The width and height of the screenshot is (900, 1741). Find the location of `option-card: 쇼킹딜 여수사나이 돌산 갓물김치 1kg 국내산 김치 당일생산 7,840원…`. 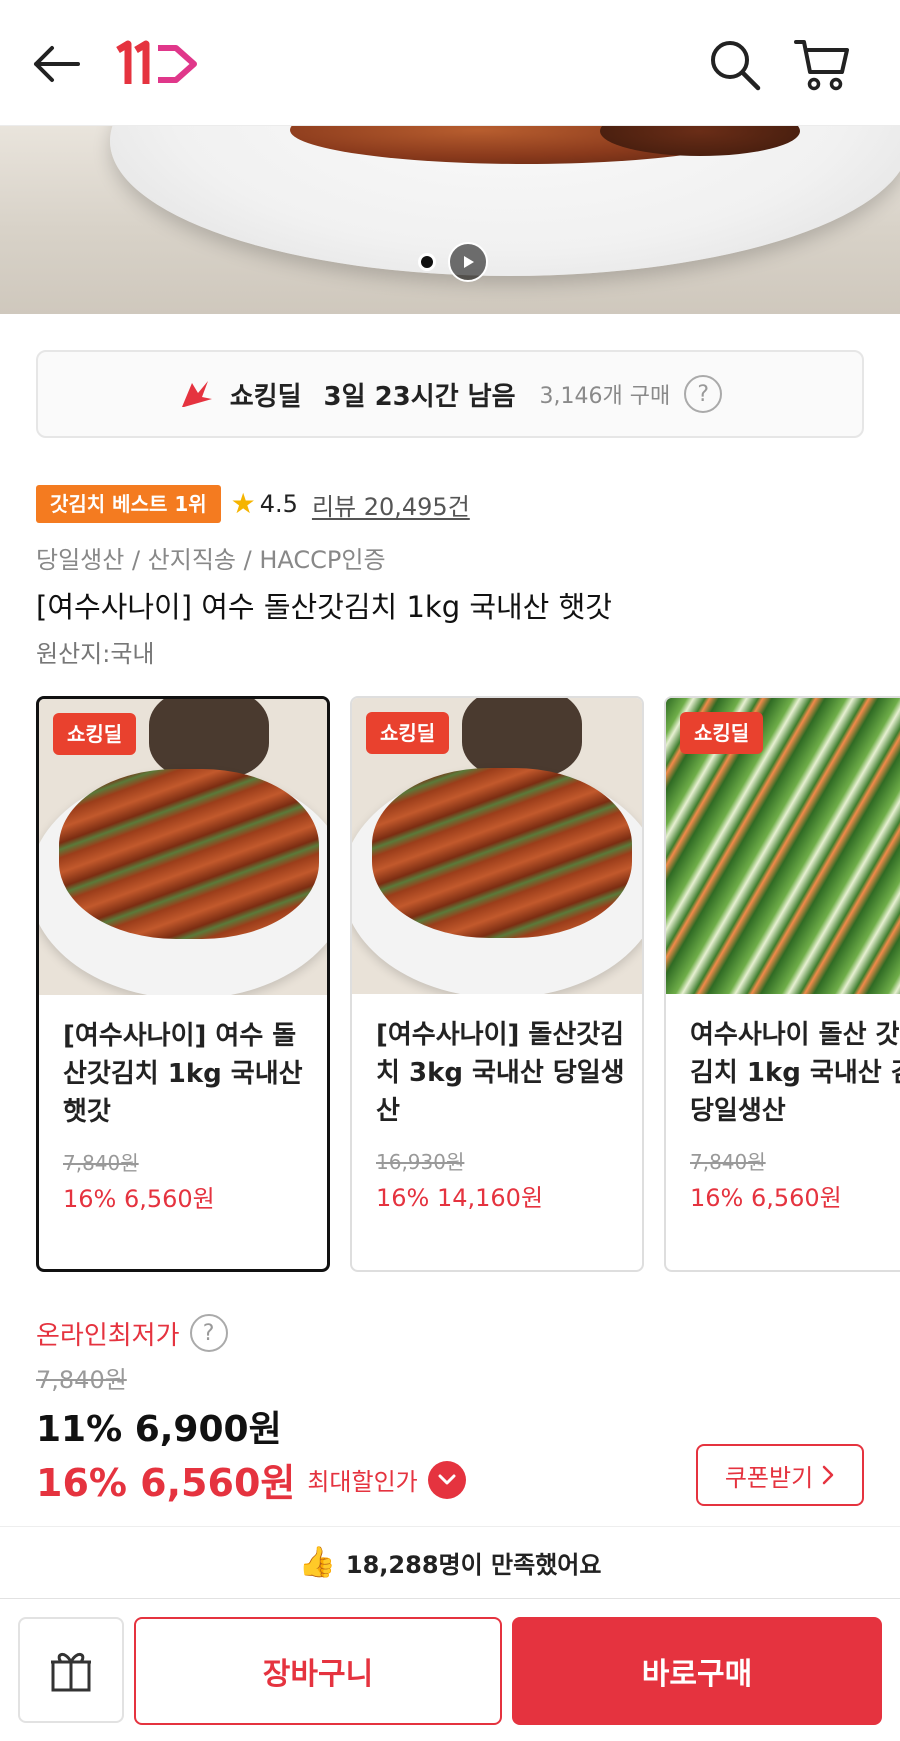

option-card: 쇼킹딜 여수사나이 돌산 갓물김치 1kg 국내산 김치 당일생산 7,840원… is located at coordinates (782, 984).